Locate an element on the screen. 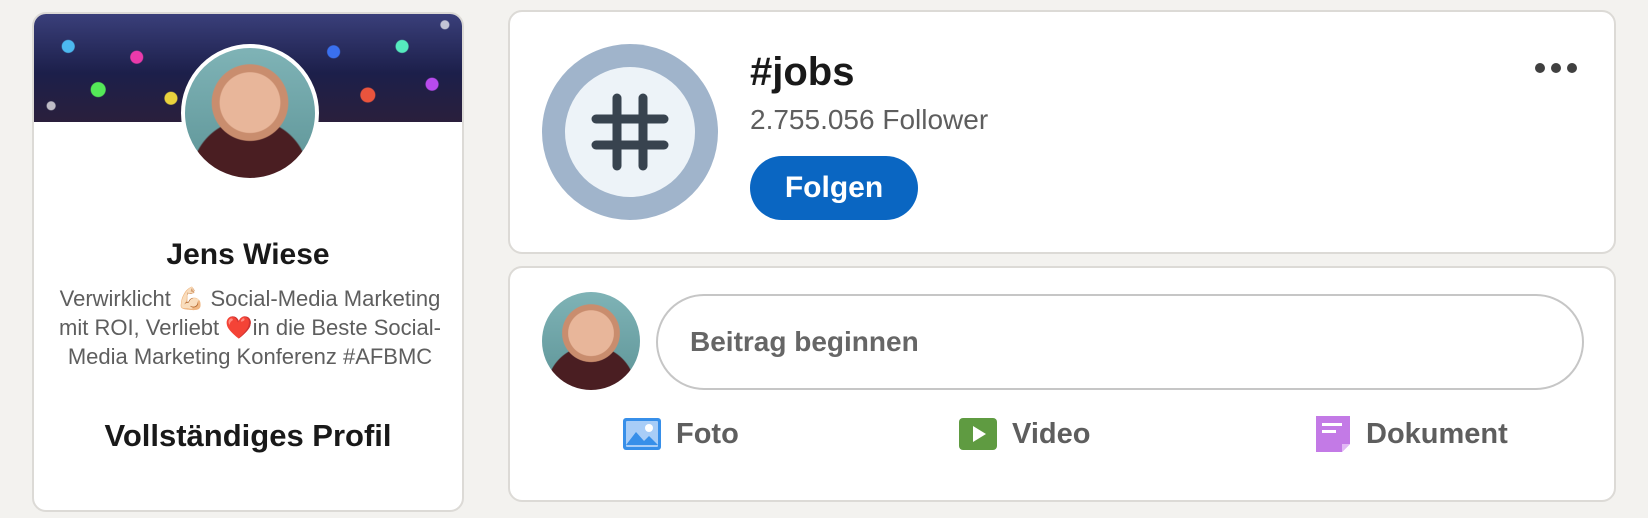  user-avatar is located at coordinates (591, 341).